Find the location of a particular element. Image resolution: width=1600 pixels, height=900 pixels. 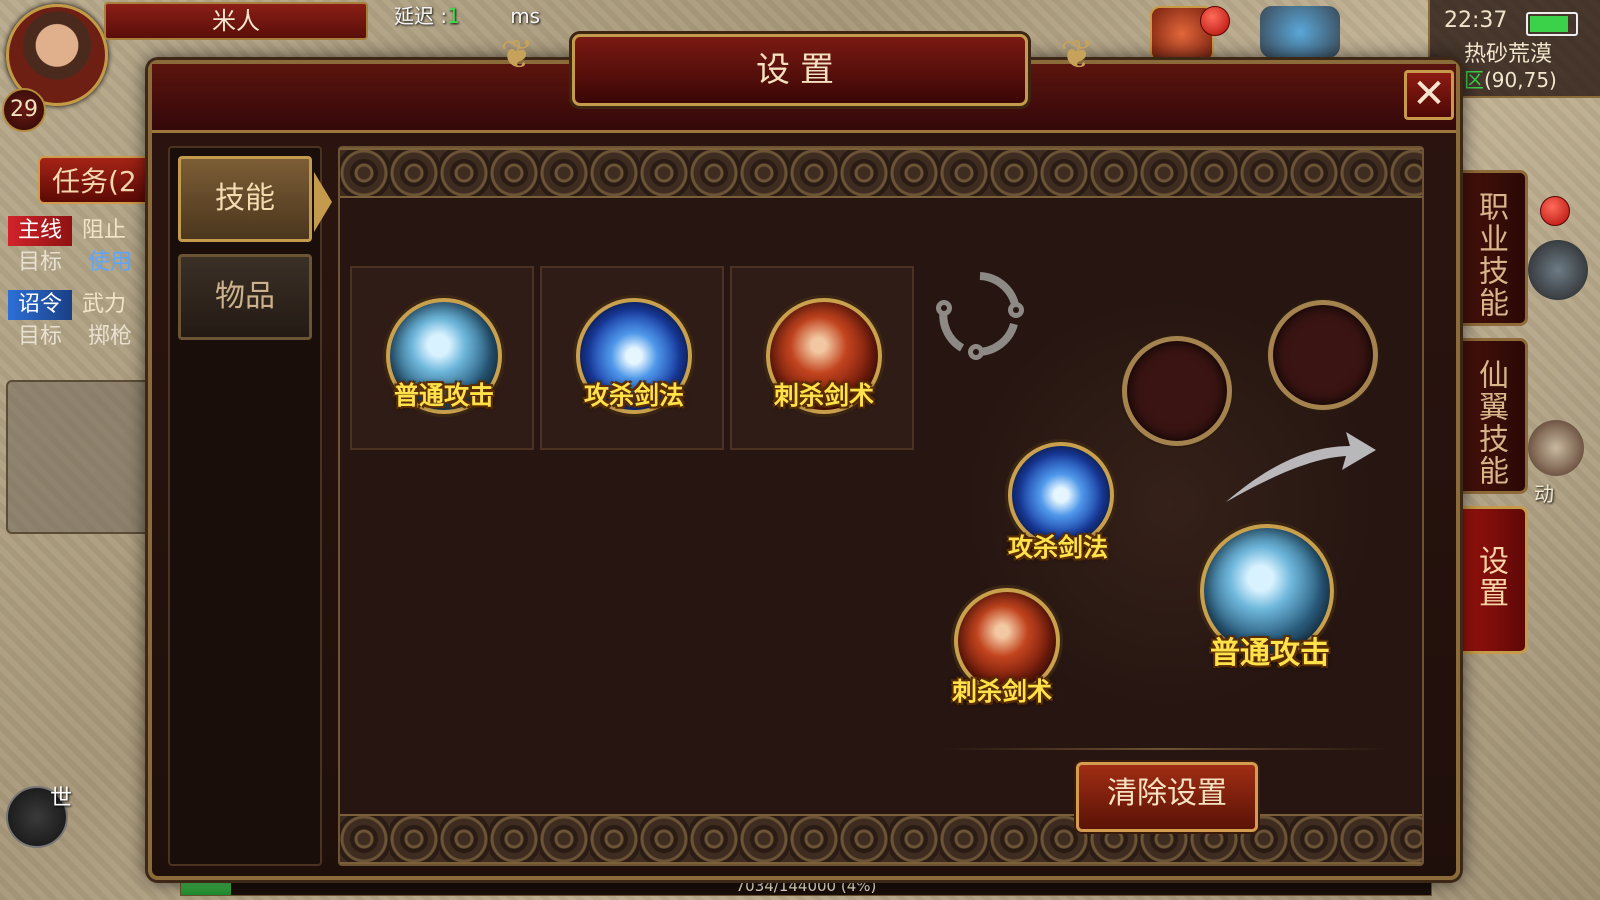

skill-slot-gongsha: 攻杀剑法 is located at coordinates (632, 358).